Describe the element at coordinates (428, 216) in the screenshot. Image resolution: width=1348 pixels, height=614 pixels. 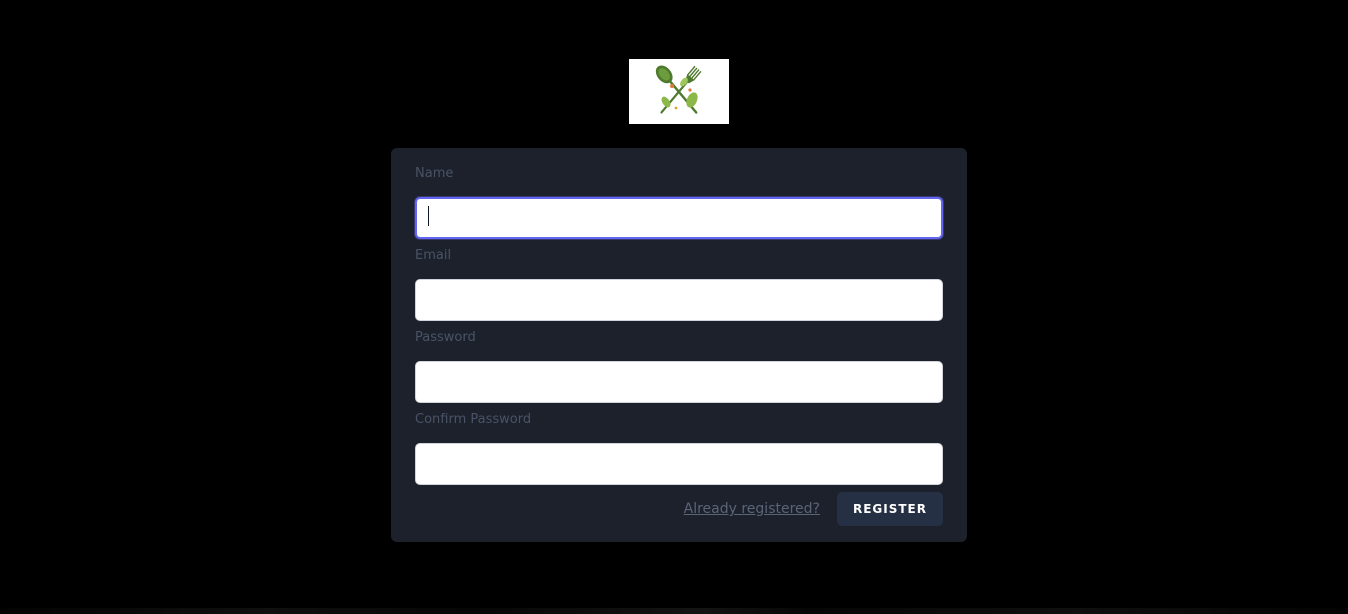
I see `text-caret` at that location.